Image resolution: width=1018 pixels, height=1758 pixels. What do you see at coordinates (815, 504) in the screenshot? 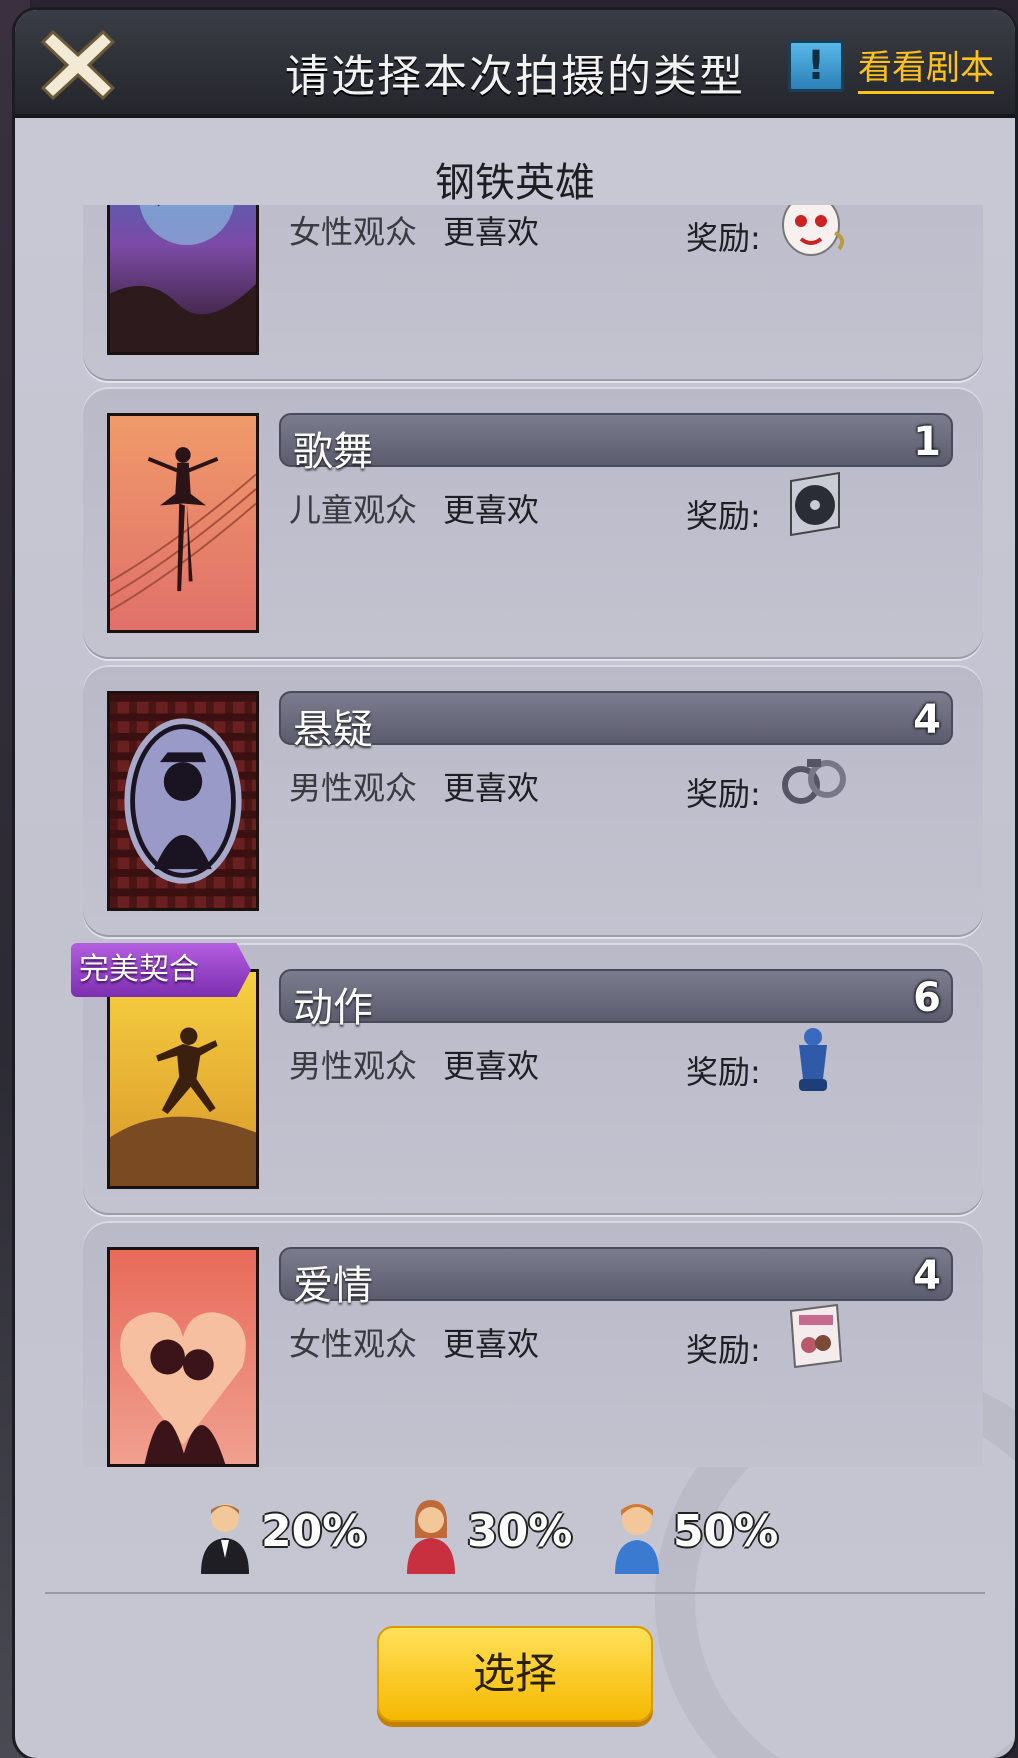
I see `disc-icon` at bounding box center [815, 504].